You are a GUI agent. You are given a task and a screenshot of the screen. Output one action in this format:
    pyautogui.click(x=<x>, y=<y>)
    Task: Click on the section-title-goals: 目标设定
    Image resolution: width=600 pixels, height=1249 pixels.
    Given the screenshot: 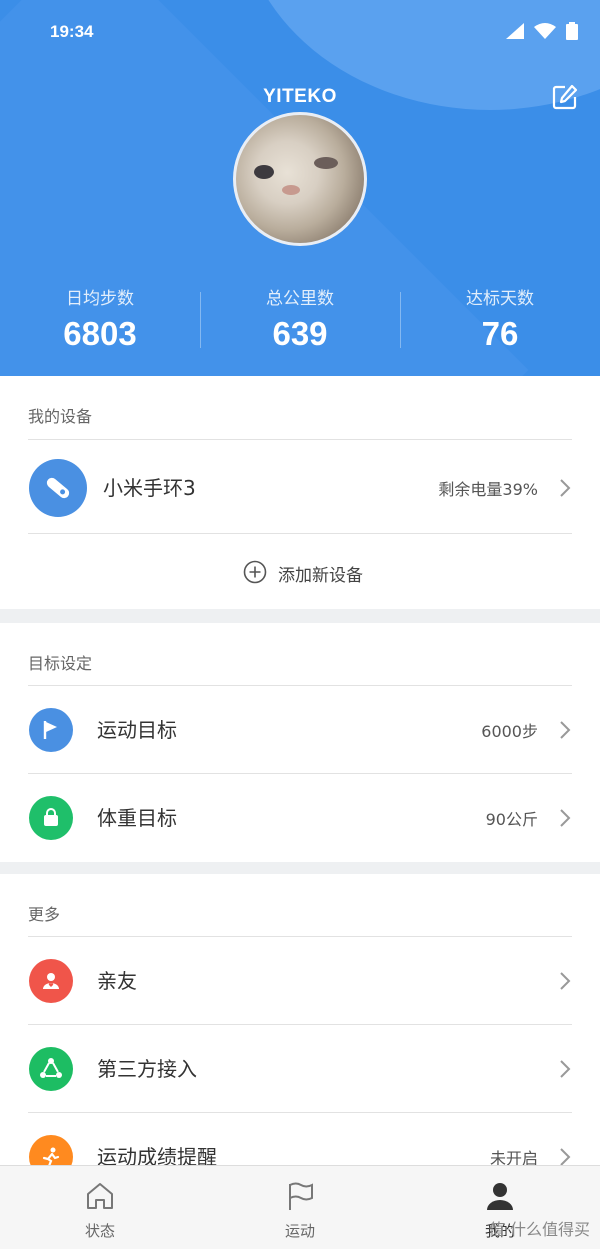 What is the action you would take?
    pyautogui.click(x=60, y=663)
    